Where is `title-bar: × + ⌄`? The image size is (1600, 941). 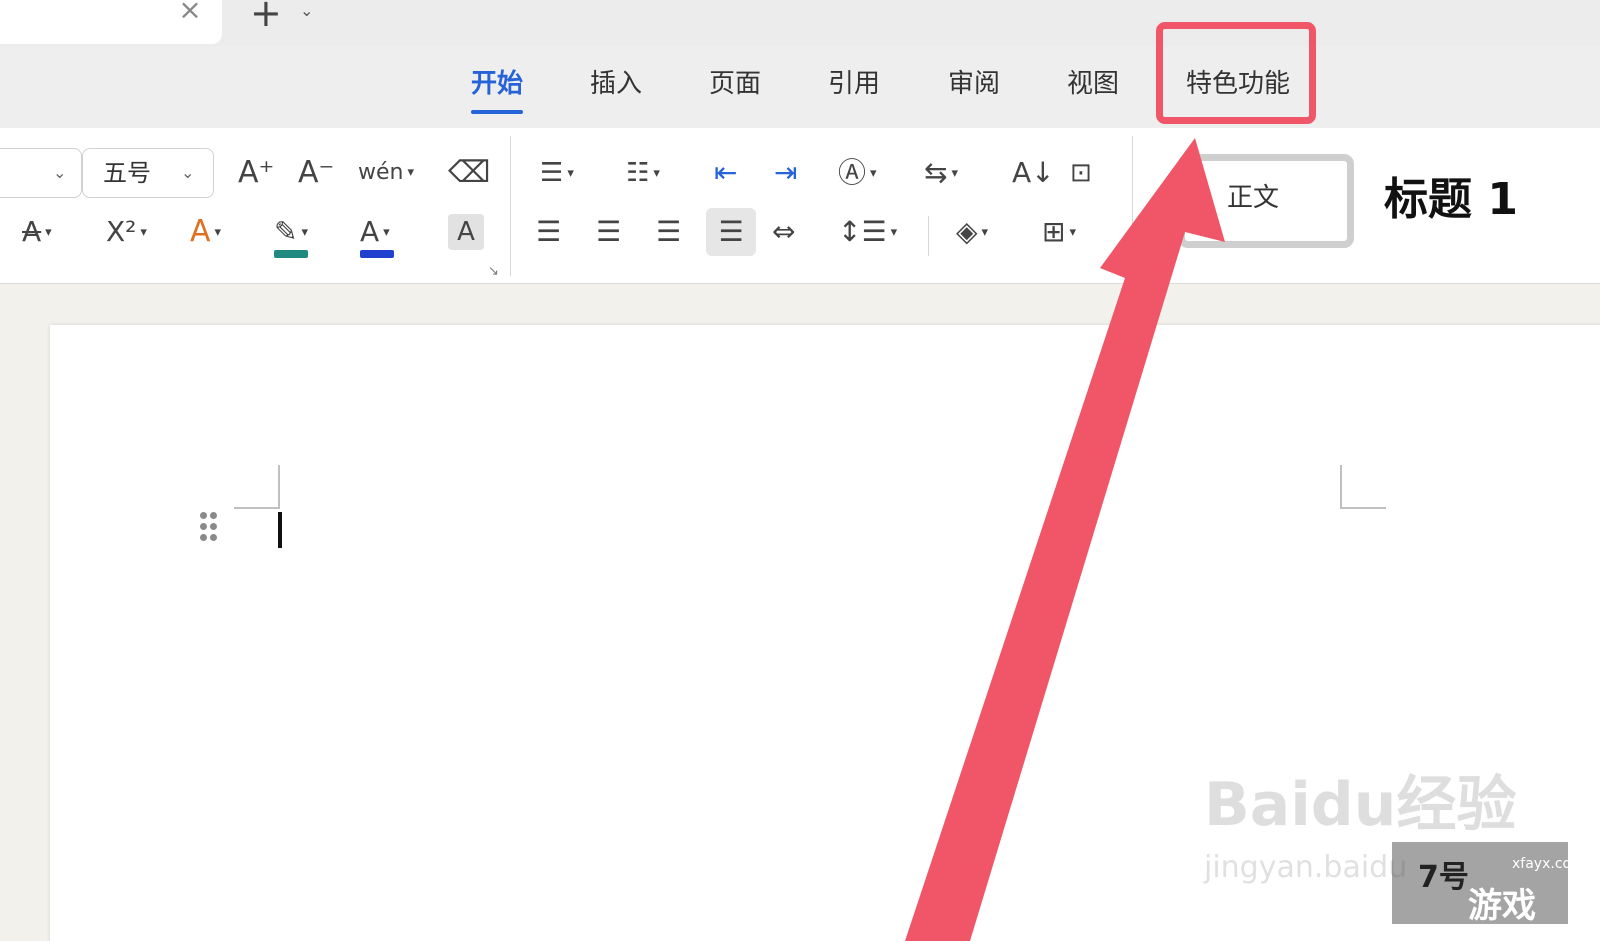 title-bar: × + ⌄ is located at coordinates (800, 23).